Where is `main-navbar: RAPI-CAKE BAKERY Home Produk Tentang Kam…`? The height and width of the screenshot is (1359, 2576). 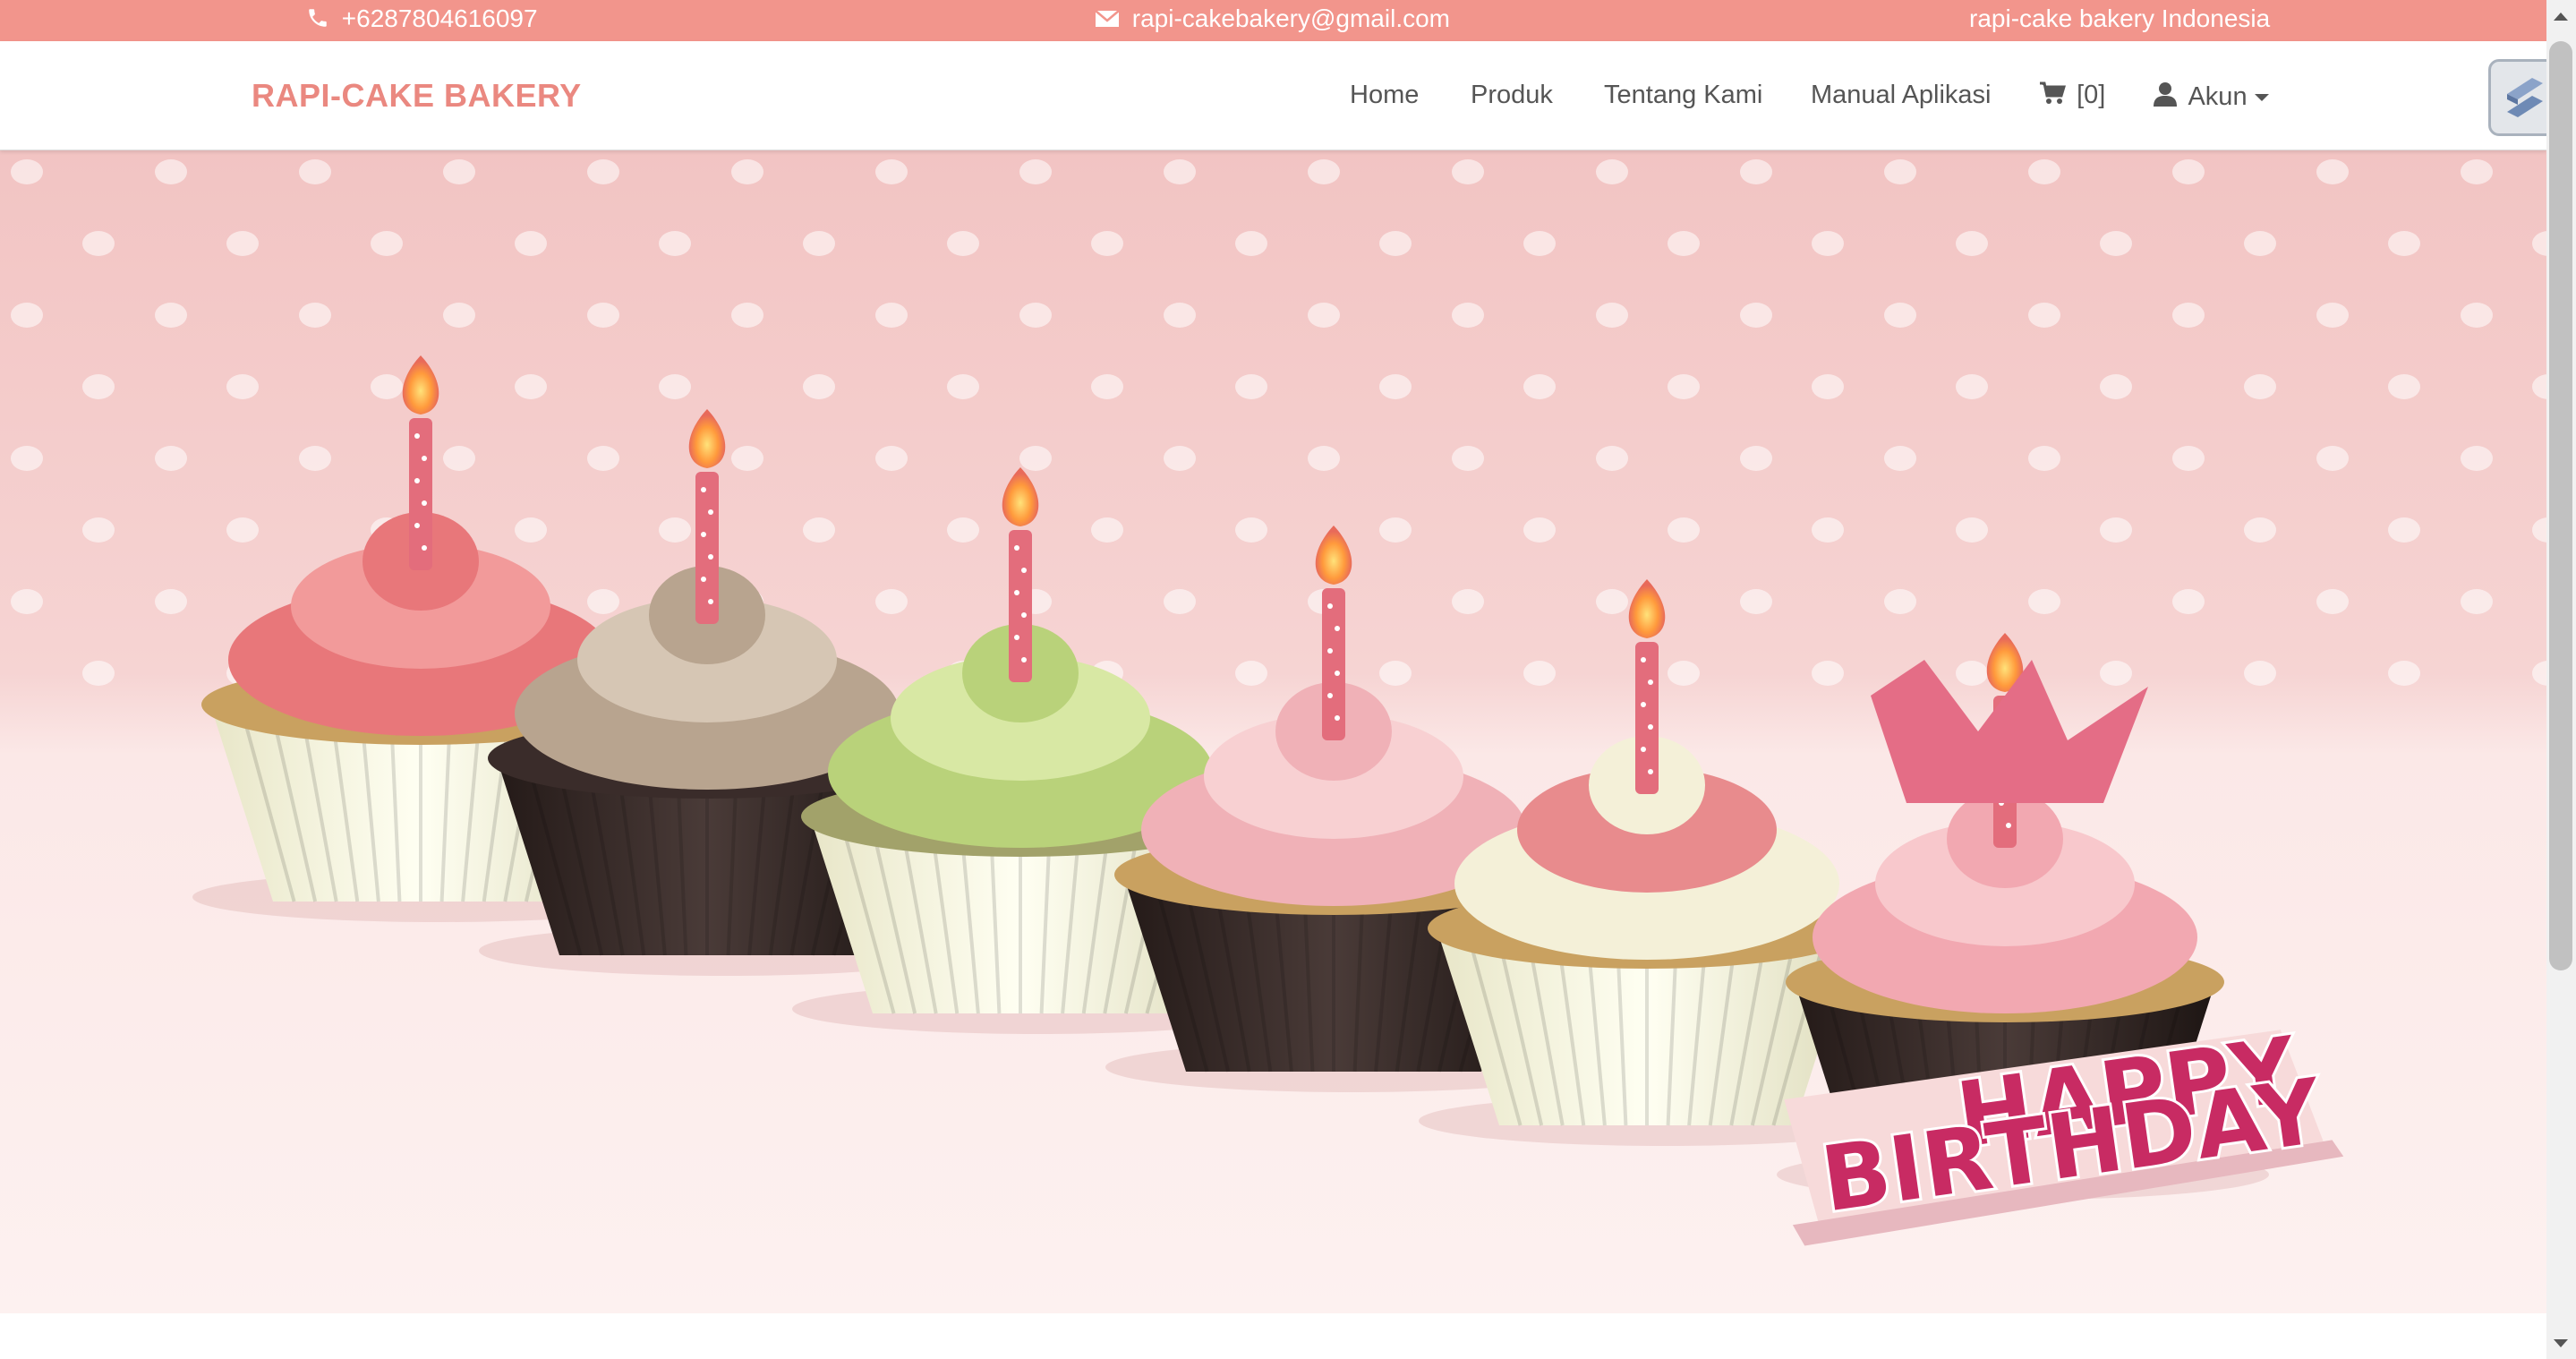
main-navbar: RAPI-CAKE BAKERY Home Produk Tentang Kam… is located at coordinates (1273, 95).